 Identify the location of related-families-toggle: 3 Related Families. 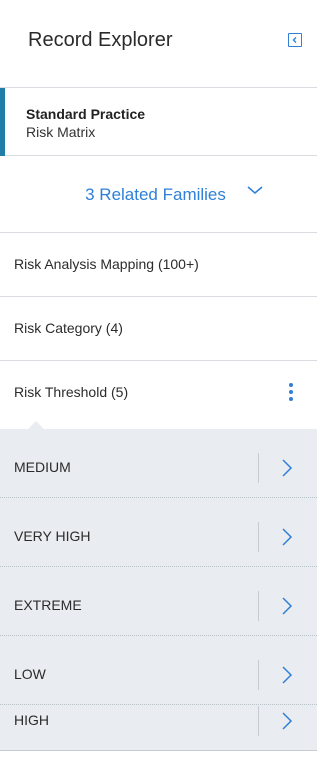
(158, 195).